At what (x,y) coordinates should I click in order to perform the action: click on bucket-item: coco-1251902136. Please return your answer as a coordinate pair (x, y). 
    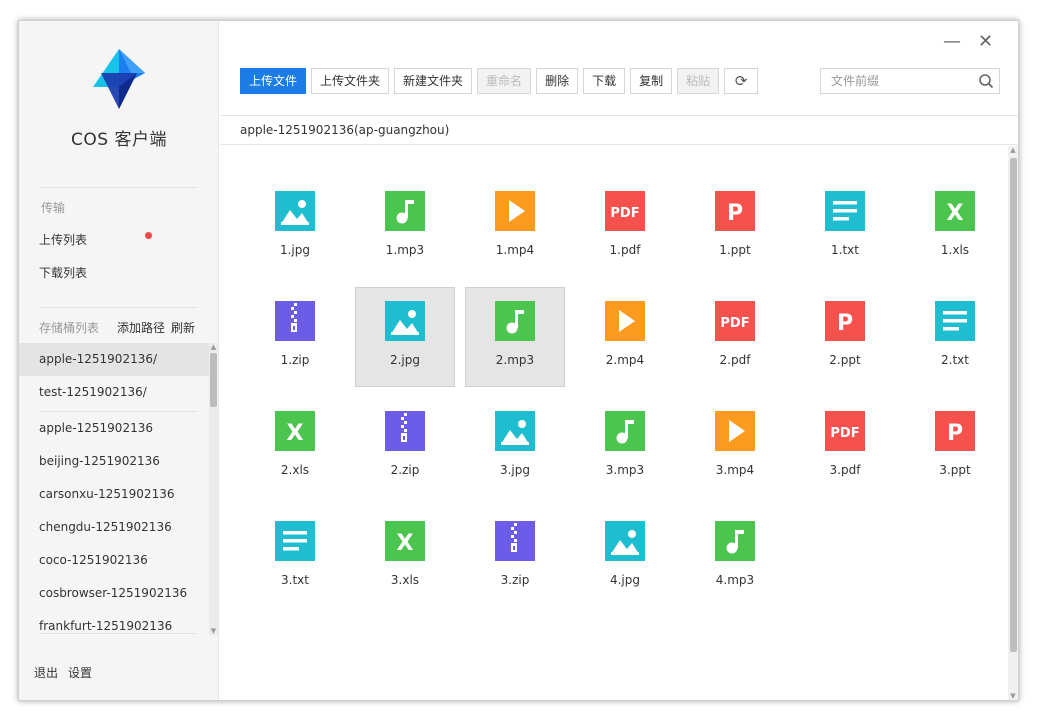
    Looking at the image, I should click on (114, 560).